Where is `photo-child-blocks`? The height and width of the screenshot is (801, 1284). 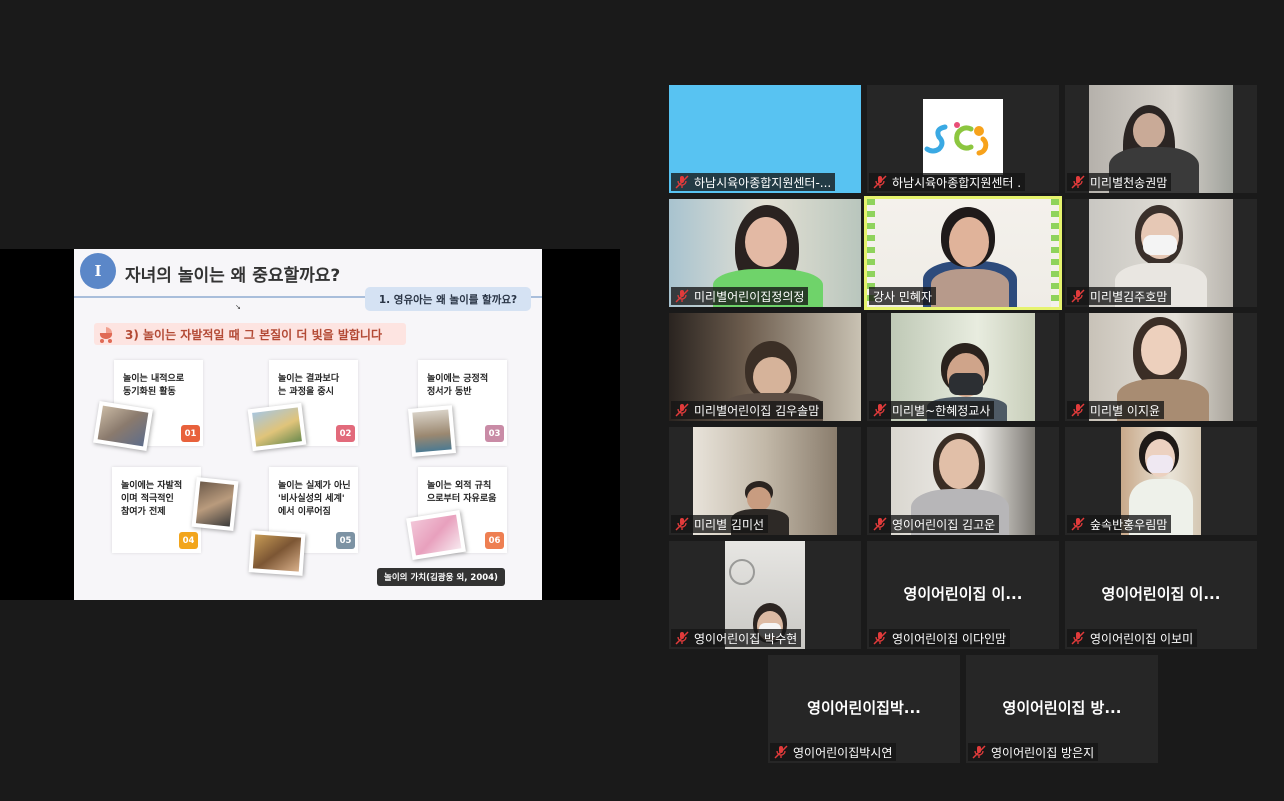 photo-child-blocks is located at coordinates (277, 427).